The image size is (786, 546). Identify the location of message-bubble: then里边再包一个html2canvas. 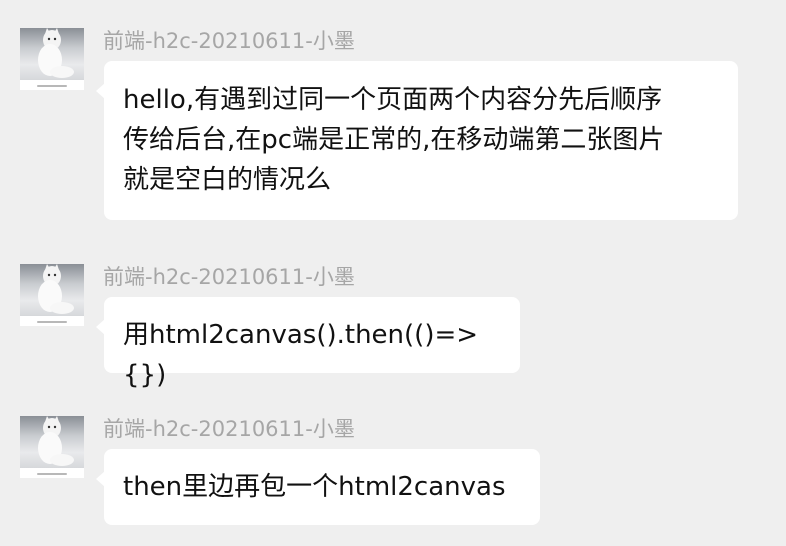
(318, 487).